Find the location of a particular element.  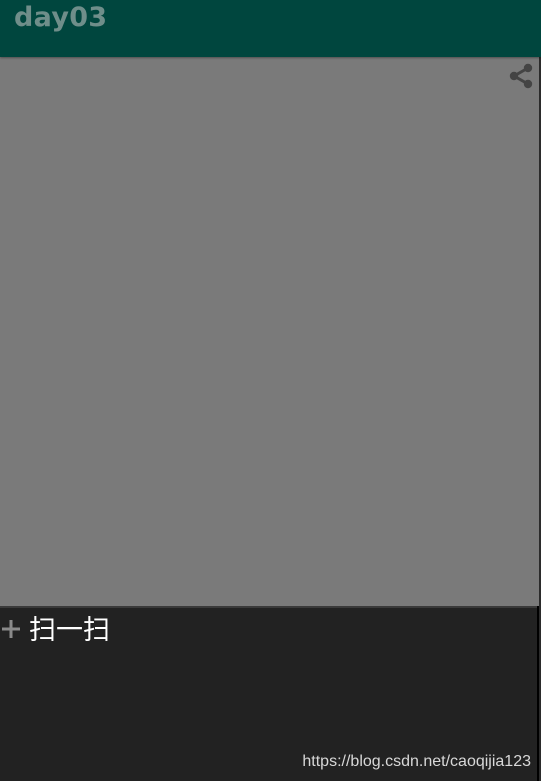

watermark-text: https://blog.csdn.net/caoqijia123 is located at coordinates (416, 761).